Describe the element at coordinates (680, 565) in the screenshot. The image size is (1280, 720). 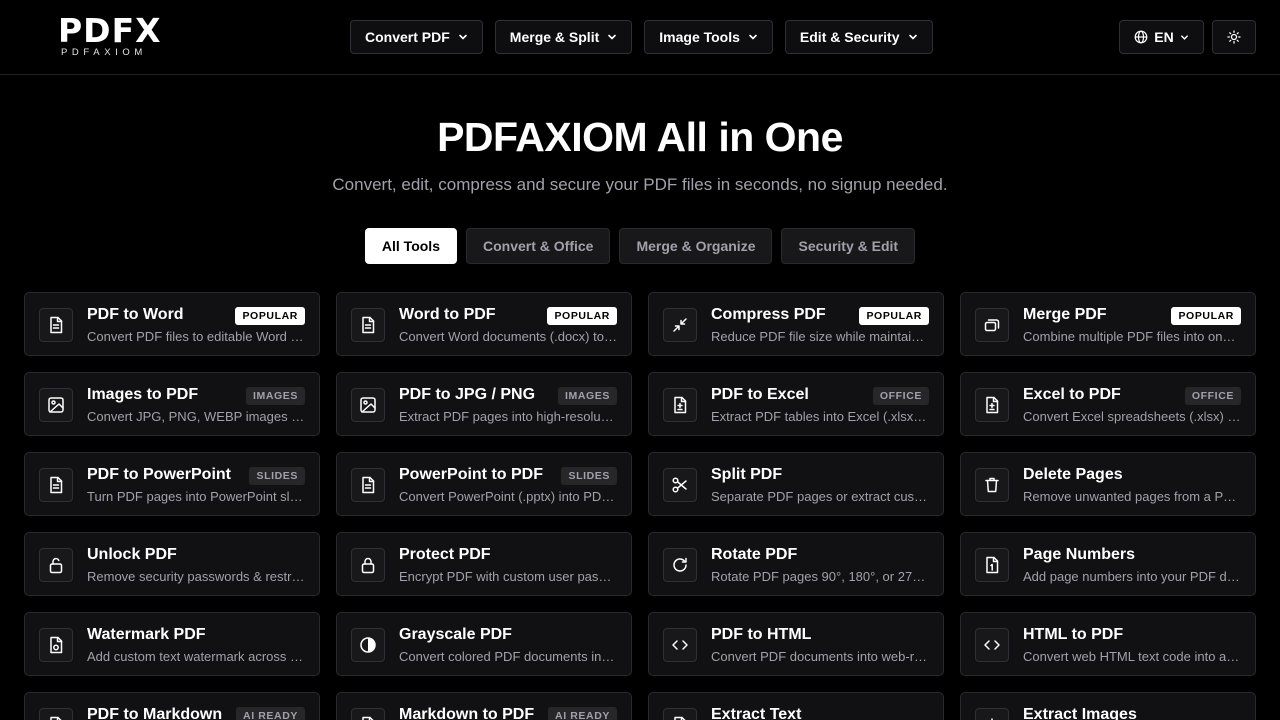
I see `rotate-icon` at that location.